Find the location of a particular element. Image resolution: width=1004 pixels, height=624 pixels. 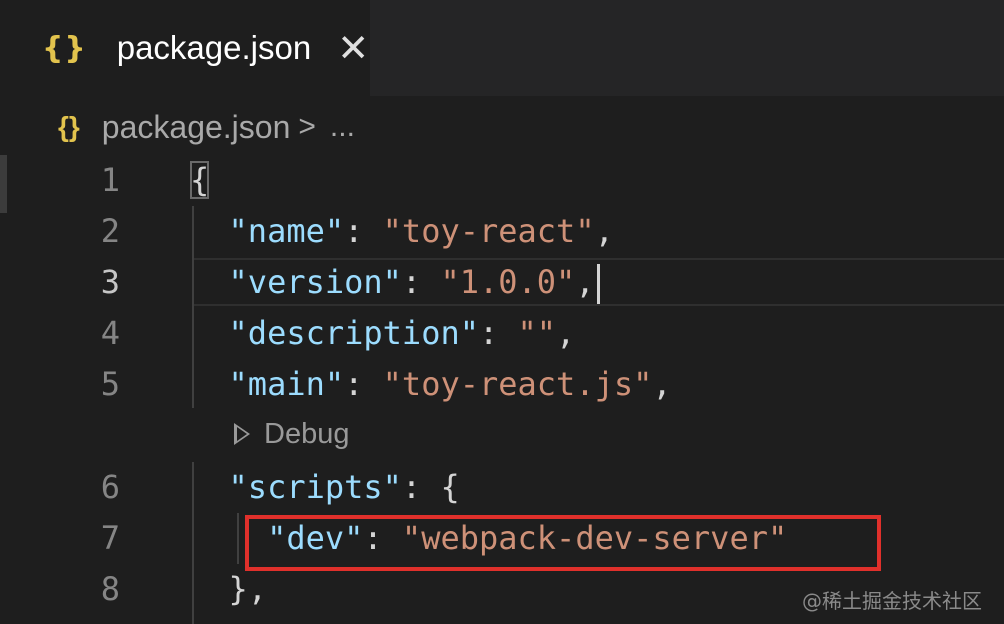

code-line: 4 "description": "", is located at coordinates (502, 333).